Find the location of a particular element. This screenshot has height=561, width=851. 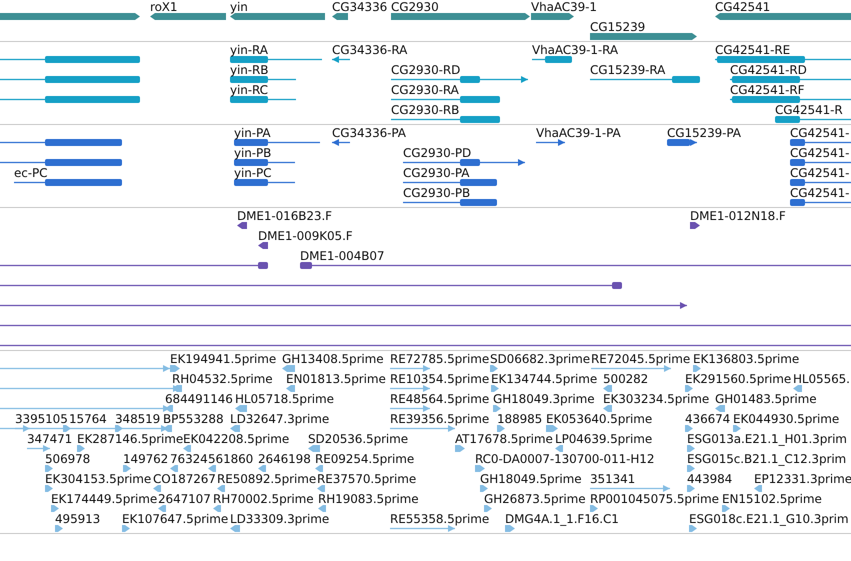

feature-label: 76324 is located at coordinates (189, 459).